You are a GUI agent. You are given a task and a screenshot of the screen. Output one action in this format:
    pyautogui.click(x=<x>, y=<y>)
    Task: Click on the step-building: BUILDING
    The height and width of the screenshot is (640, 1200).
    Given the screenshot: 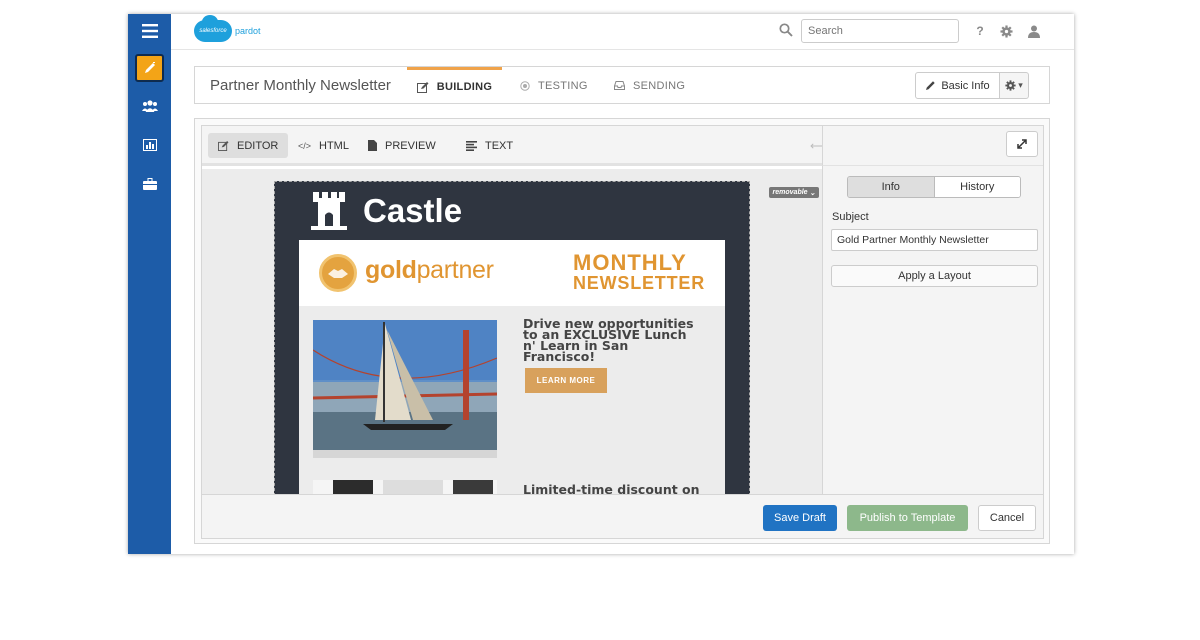 What is the action you would take?
    pyautogui.click(x=454, y=85)
    